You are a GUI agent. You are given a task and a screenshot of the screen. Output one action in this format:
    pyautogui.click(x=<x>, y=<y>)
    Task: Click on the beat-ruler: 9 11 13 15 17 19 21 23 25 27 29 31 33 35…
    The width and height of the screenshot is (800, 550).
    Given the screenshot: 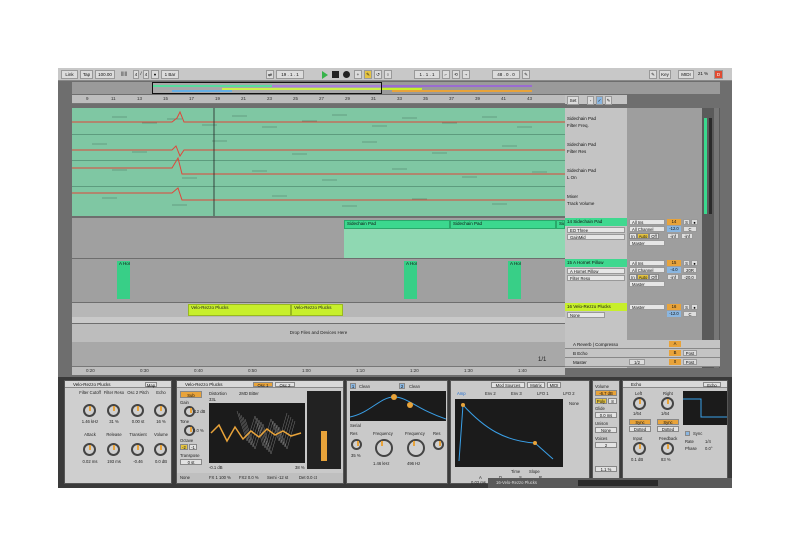 What is the action you would take?
    pyautogui.click(x=318, y=99)
    